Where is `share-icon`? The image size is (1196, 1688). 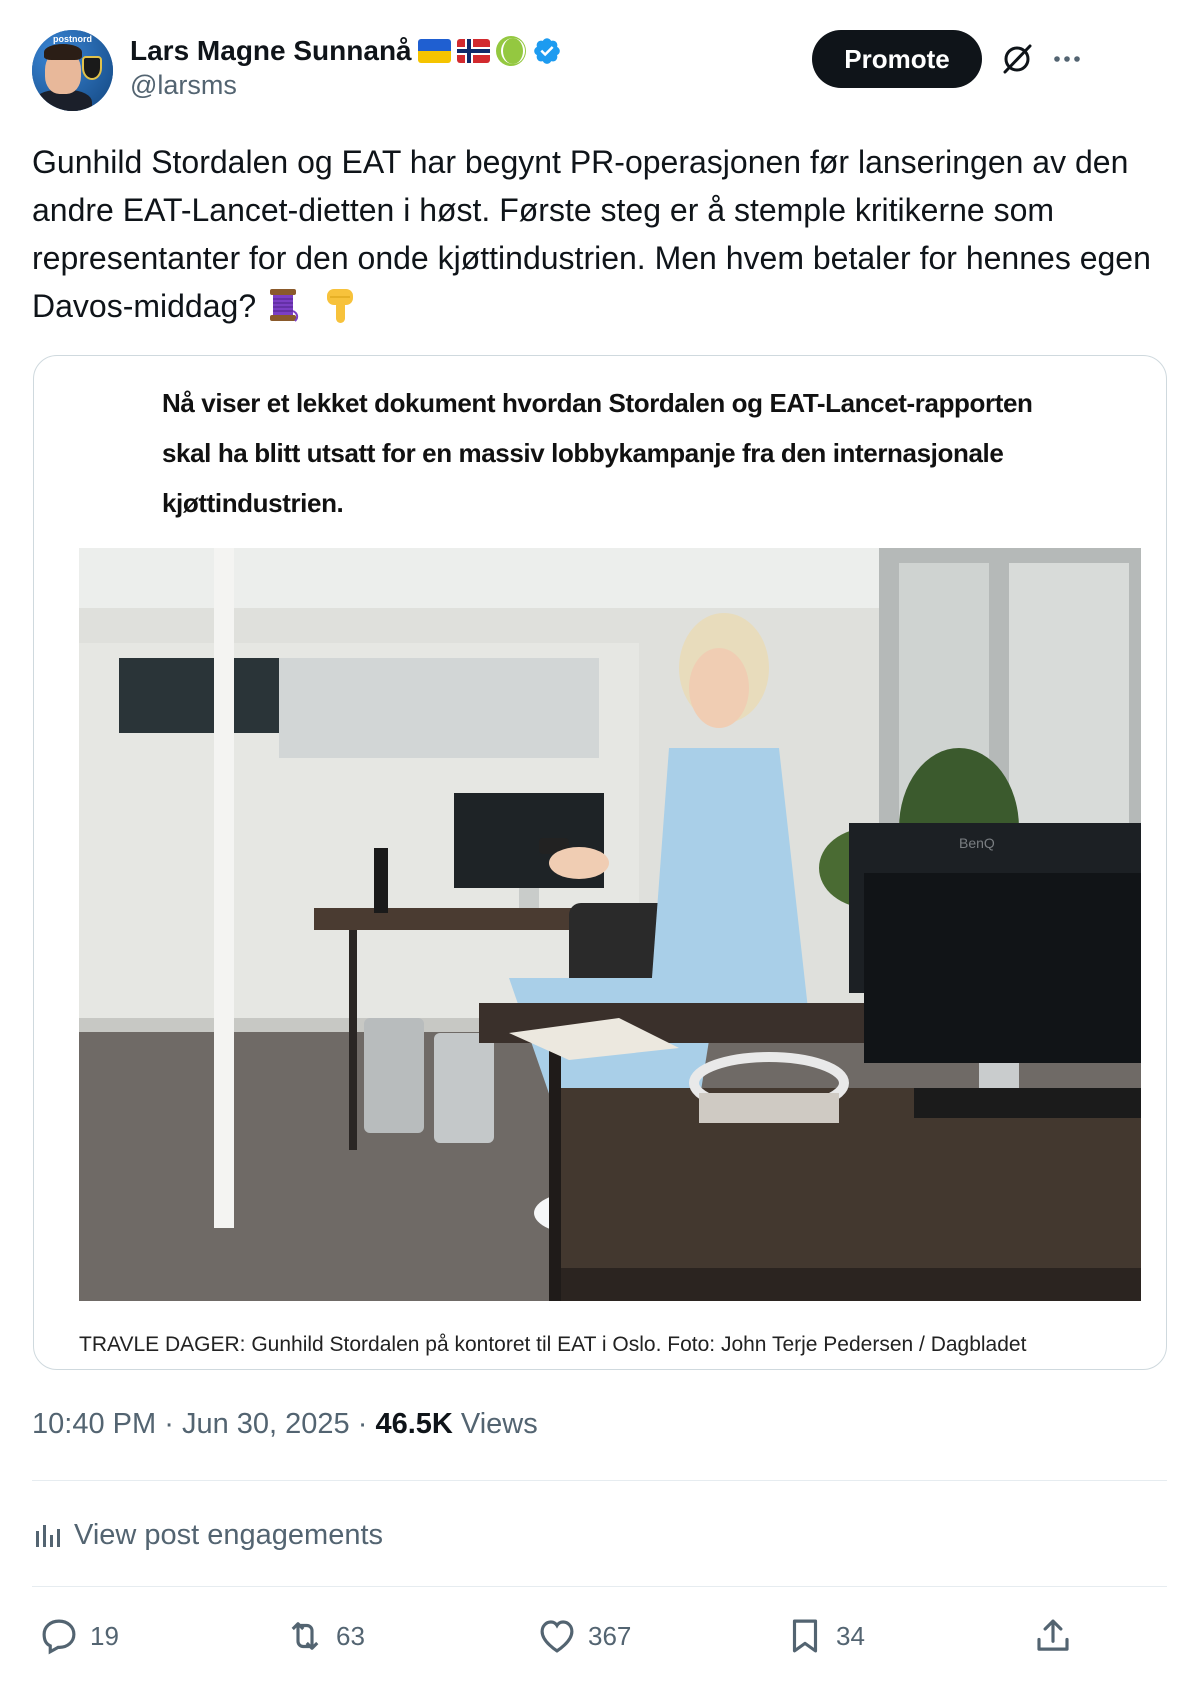 share-icon is located at coordinates (1053, 1635).